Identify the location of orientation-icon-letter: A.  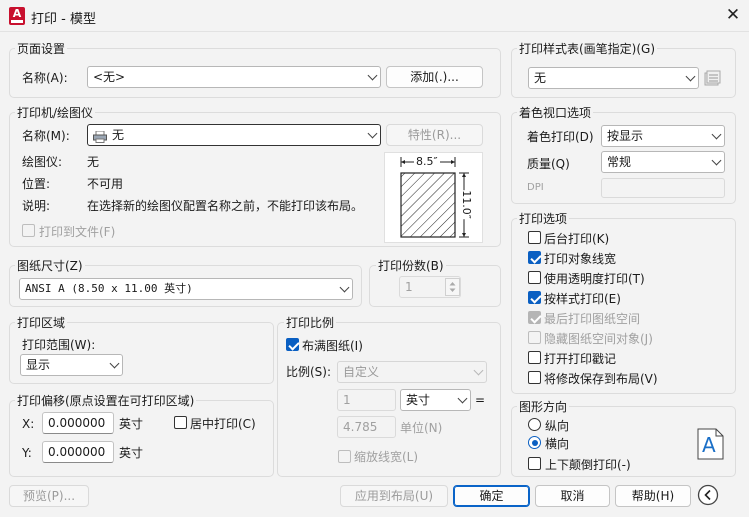
(709, 445).